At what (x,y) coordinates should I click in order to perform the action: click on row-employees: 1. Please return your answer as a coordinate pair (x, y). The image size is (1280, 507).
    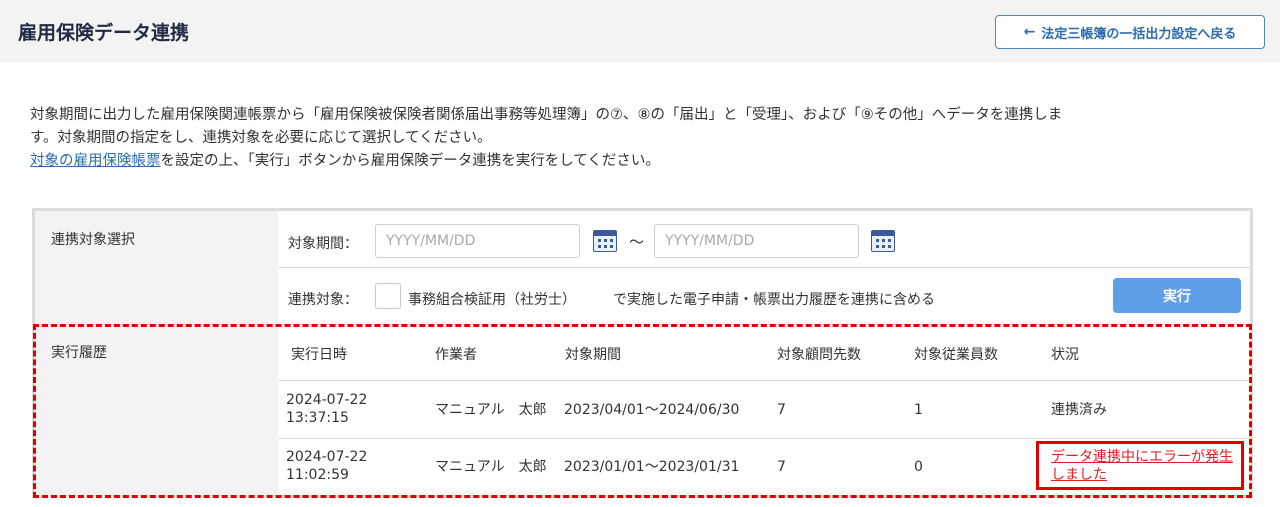
    Looking at the image, I should click on (918, 410).